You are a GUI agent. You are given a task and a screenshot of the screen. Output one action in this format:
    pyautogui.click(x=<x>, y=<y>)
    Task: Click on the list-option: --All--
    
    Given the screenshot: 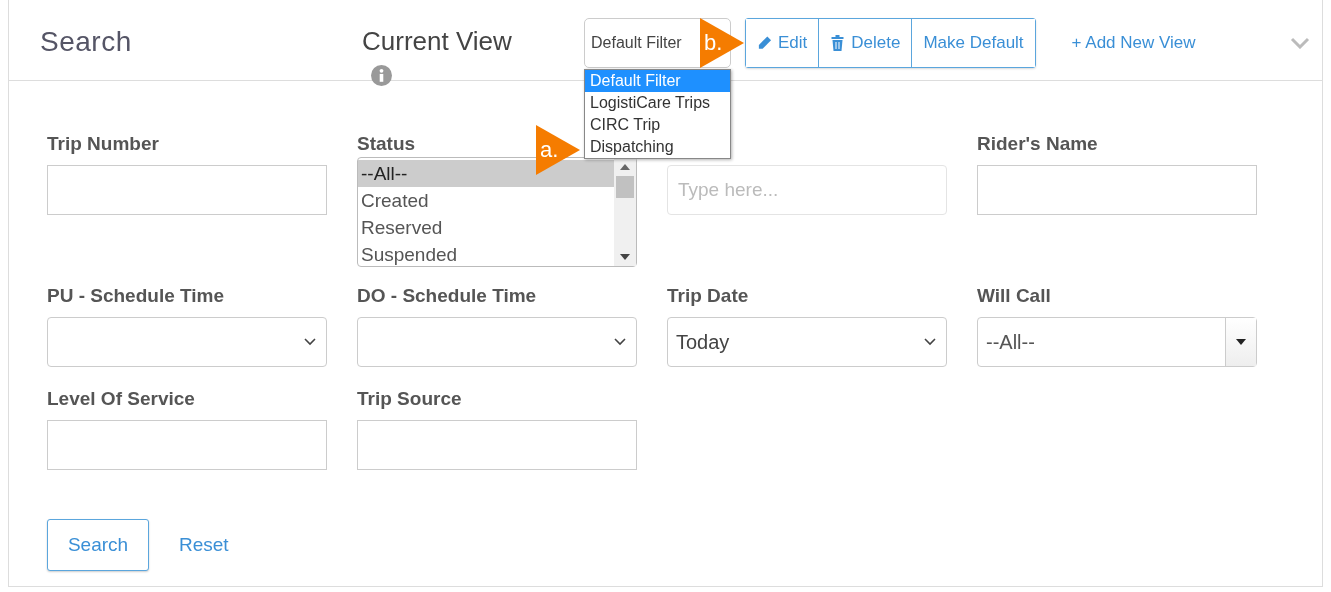 What is the action you would take?
    pyautogui.click(x=486, y=173)
    